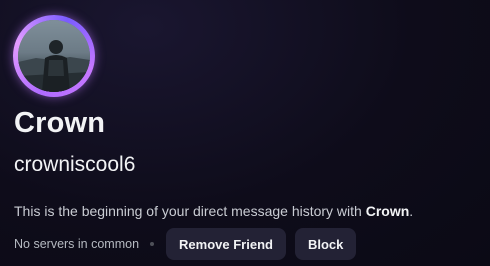  What do you see at coordinates (325, 244) in the screenshot?
I see `block-button: Block` at bounding box center [325, 244].